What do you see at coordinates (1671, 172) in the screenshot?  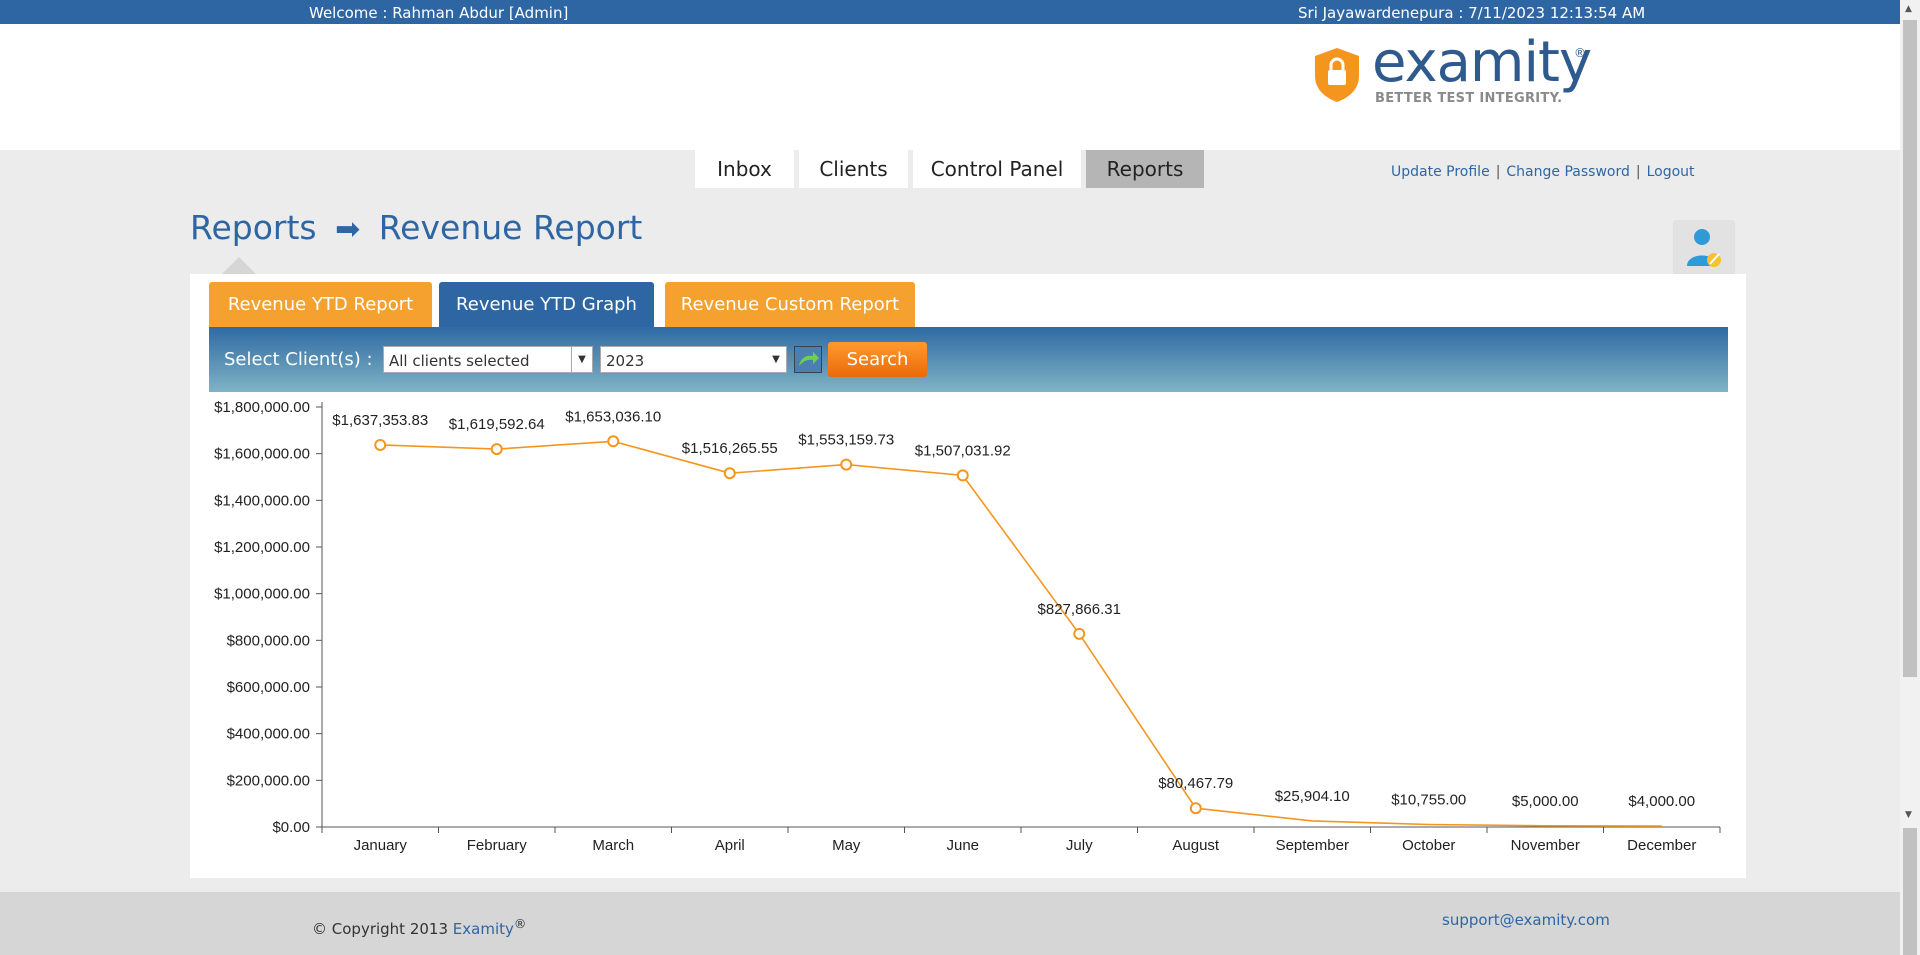 I see `logout-link: Logout` at bounding box center [1671, 172].